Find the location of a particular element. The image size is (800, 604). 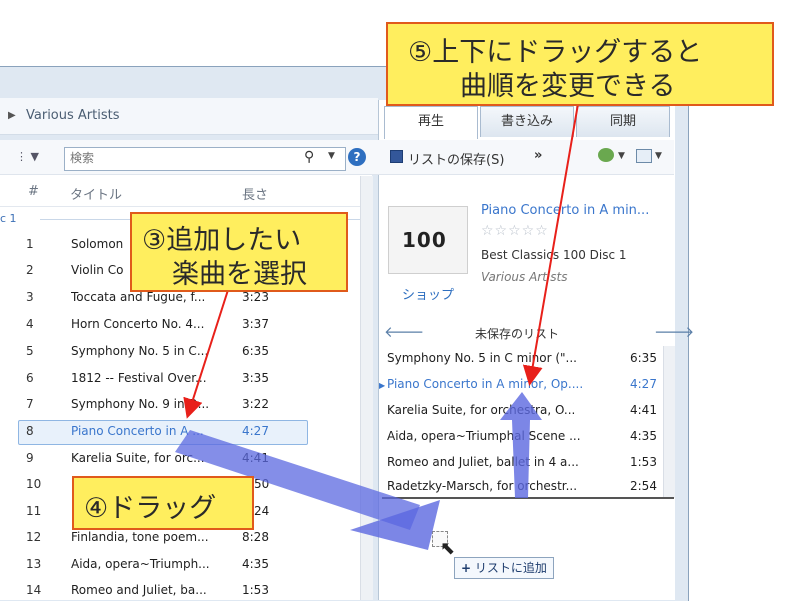

table-row: 13 Aida, opera~Triumph... 4:35 is located at coordinates (186, 565).